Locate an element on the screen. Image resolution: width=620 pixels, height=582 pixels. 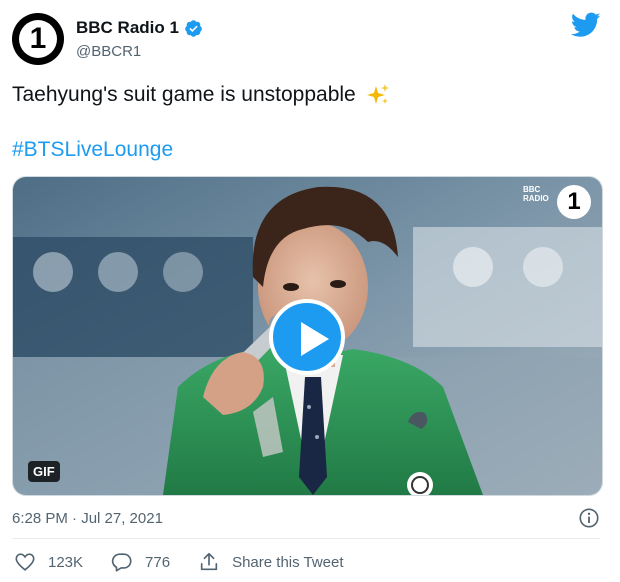
tweet-text: Taehyung's suit game is unstoppable is located at coordinates (201, 95).